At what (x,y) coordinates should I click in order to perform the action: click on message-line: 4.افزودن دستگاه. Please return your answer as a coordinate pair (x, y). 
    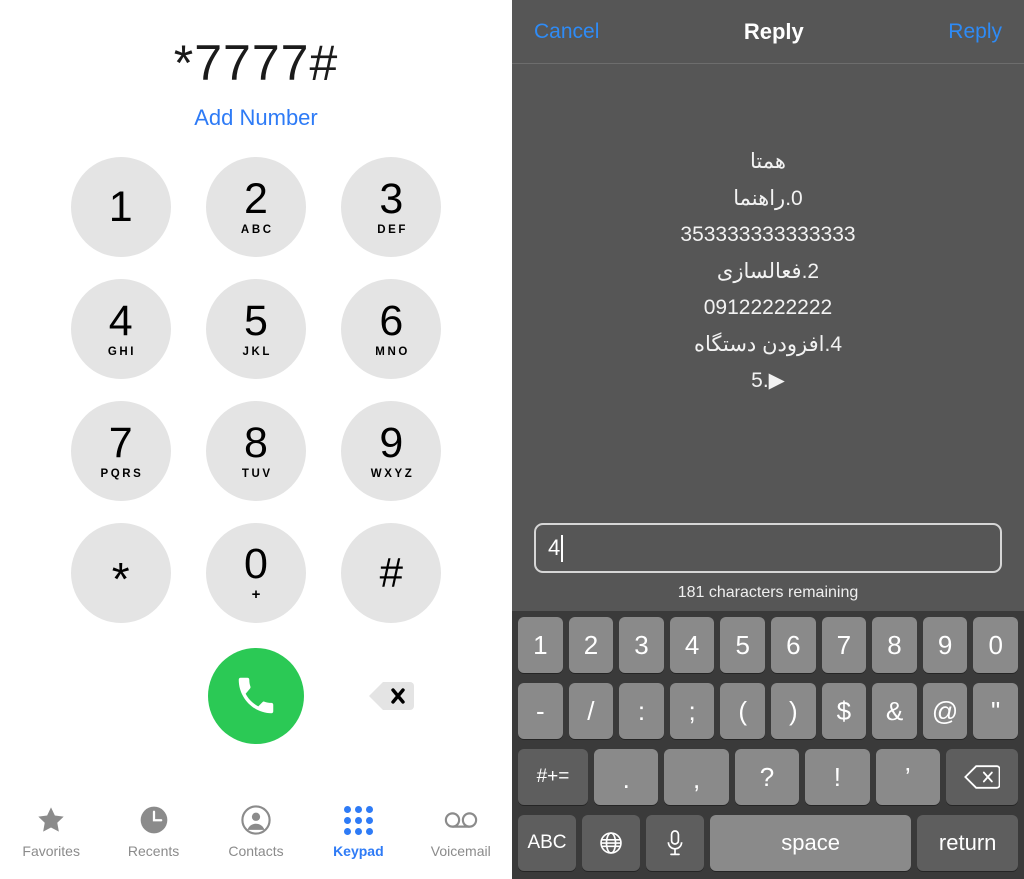
    Looking at the image, I should click on (767, 344).